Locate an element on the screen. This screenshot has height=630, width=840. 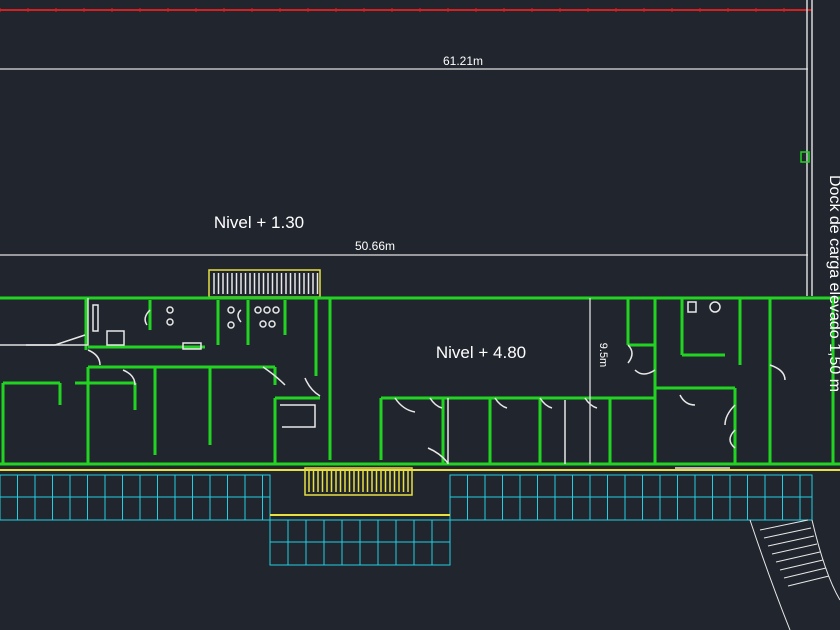
dimension-overall-label: 61.21m is located at coordinates (463, 61).